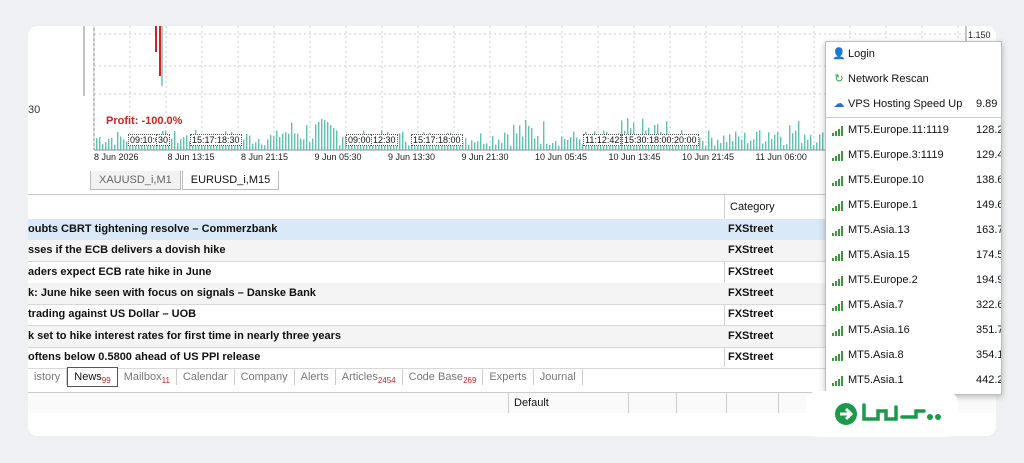 This screenshot has width=1024, height=463. I want to click on server-name: MT5.Asia.15, so click(879, 255).